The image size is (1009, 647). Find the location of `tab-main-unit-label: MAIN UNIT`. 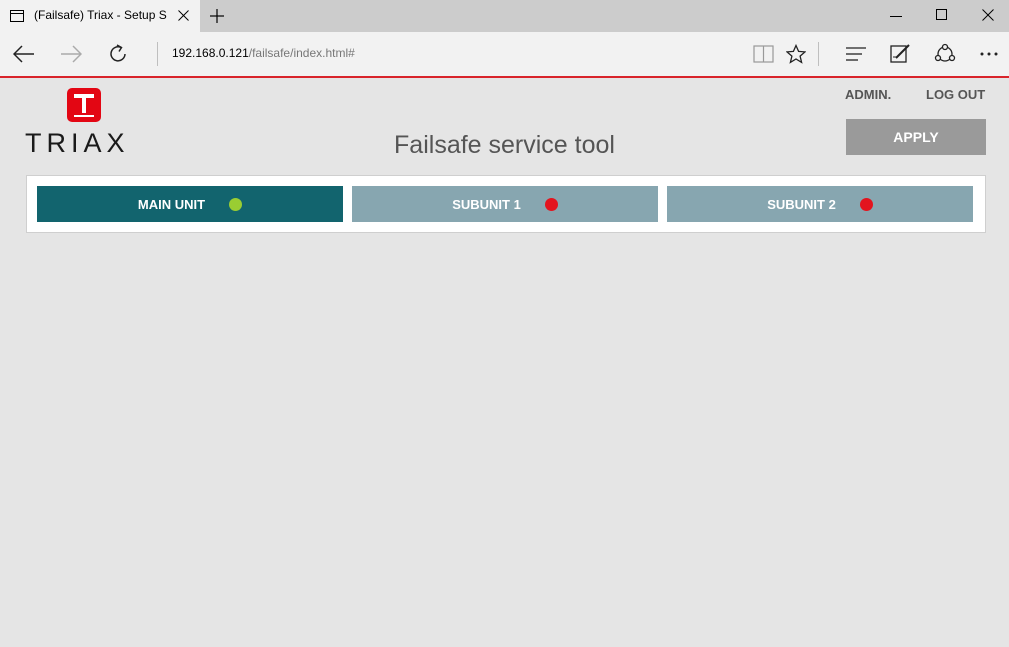

tab-main-unit-label: MAIN UNIT is located at coordinates (171, 204).